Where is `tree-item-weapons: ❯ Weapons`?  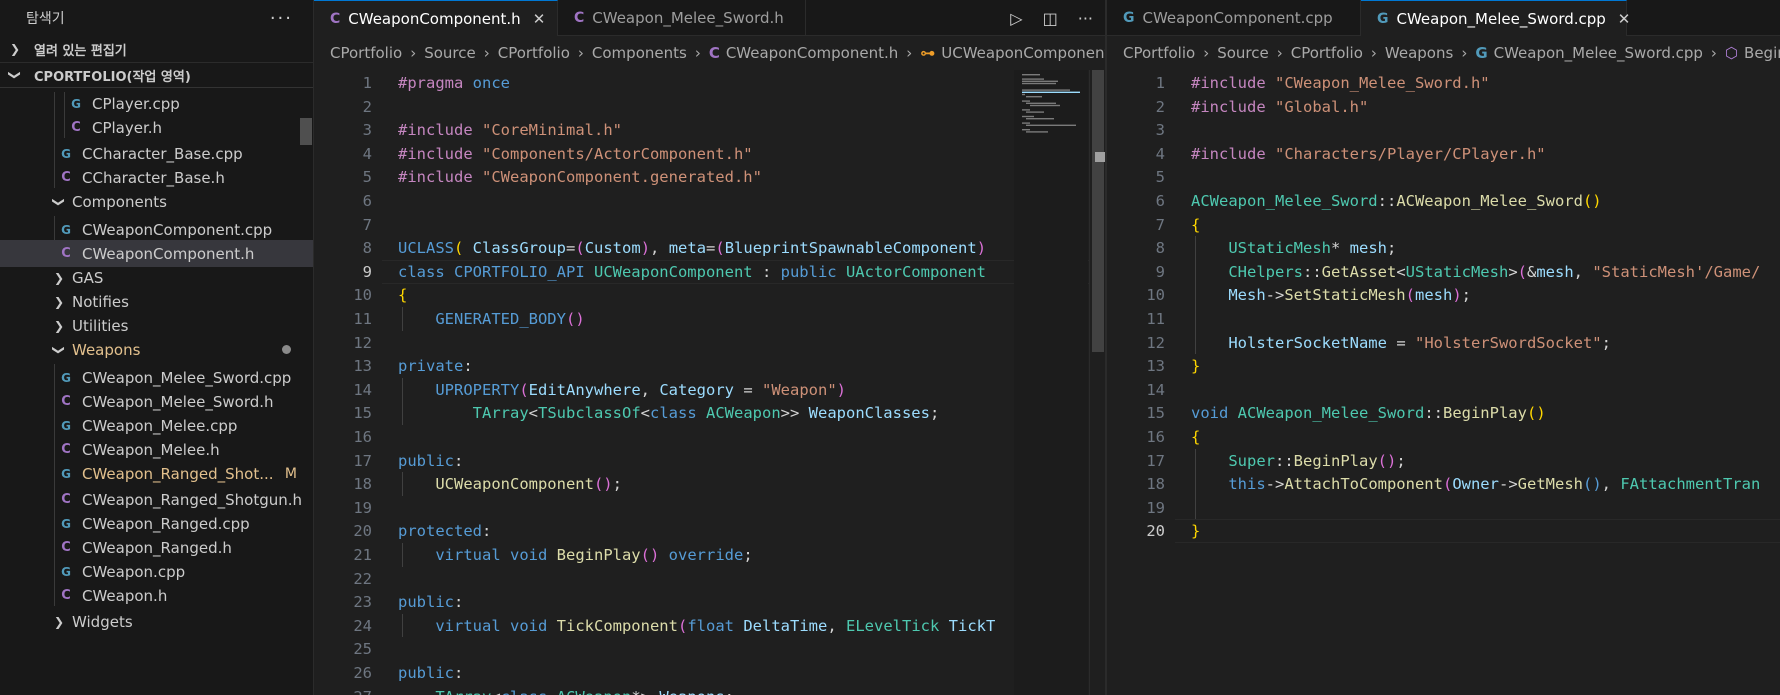 tree-item-weapons: ❯ Weapons is located at coordinates (156, 349).